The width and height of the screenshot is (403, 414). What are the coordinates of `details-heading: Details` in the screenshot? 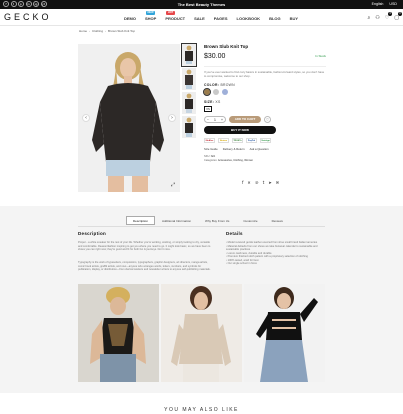 It's located at (234, 233).